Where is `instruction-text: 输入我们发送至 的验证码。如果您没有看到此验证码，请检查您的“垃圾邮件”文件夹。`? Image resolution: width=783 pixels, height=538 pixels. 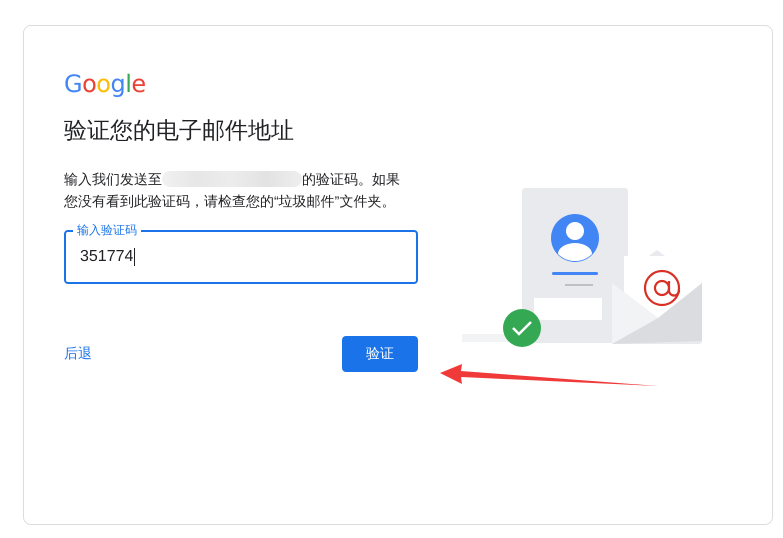 instruction-text: 输入我们发送至 的验证码。如果您没有看到此验证码，请检查您的“垃圾邮件”文件夹。 is located at coordinates (232, 190).